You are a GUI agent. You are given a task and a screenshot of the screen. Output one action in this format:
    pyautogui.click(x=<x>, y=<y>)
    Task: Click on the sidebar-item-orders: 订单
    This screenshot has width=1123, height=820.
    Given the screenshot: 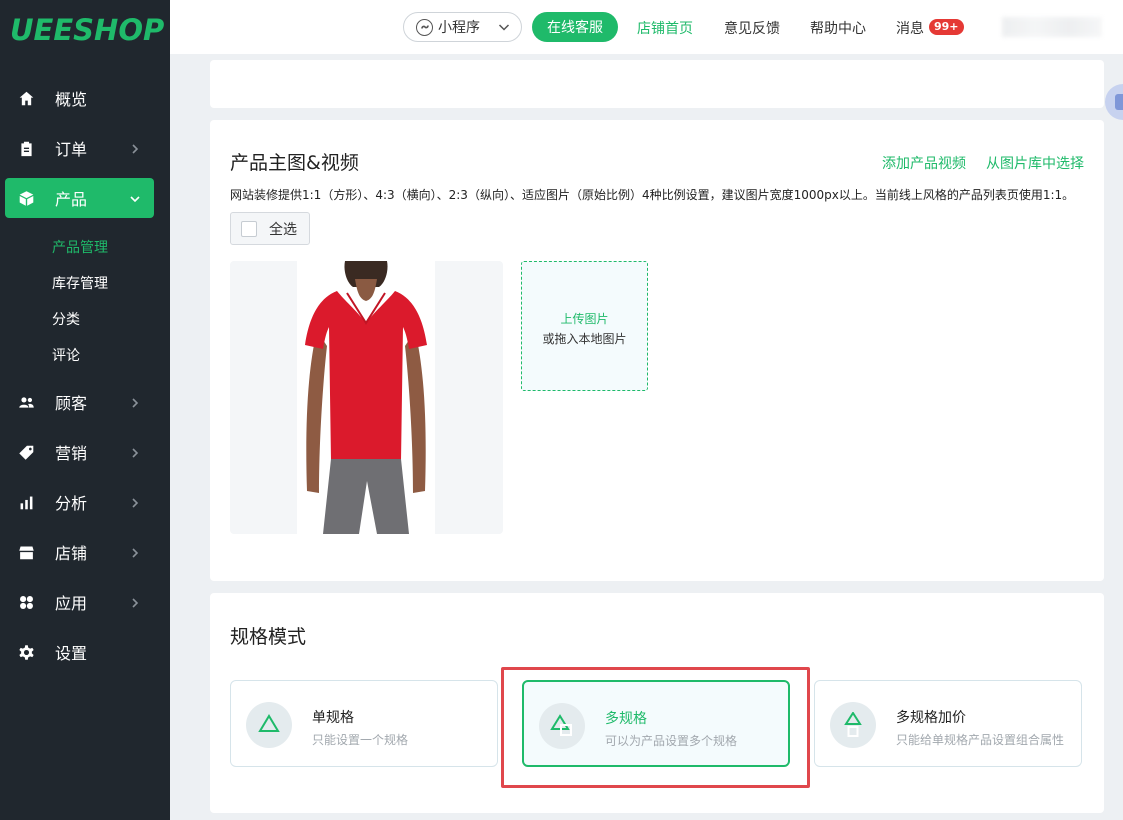 What is the action you would take?
    pyautogui.click(x=79, y=148)
    